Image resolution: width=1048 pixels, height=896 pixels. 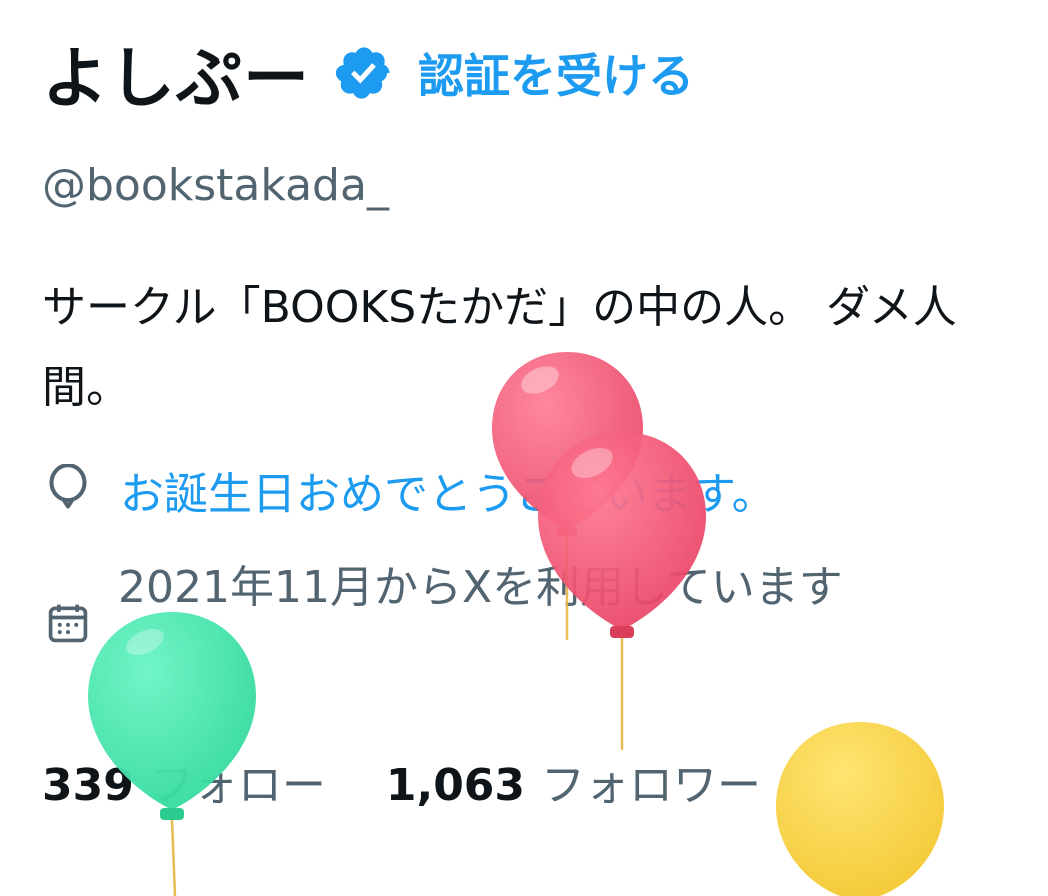 What do you see at coordinates (480, 587) in the screenshot?
I see `joined-date: 2021年11月からXを利用しています` at bounding box center [480, 587].